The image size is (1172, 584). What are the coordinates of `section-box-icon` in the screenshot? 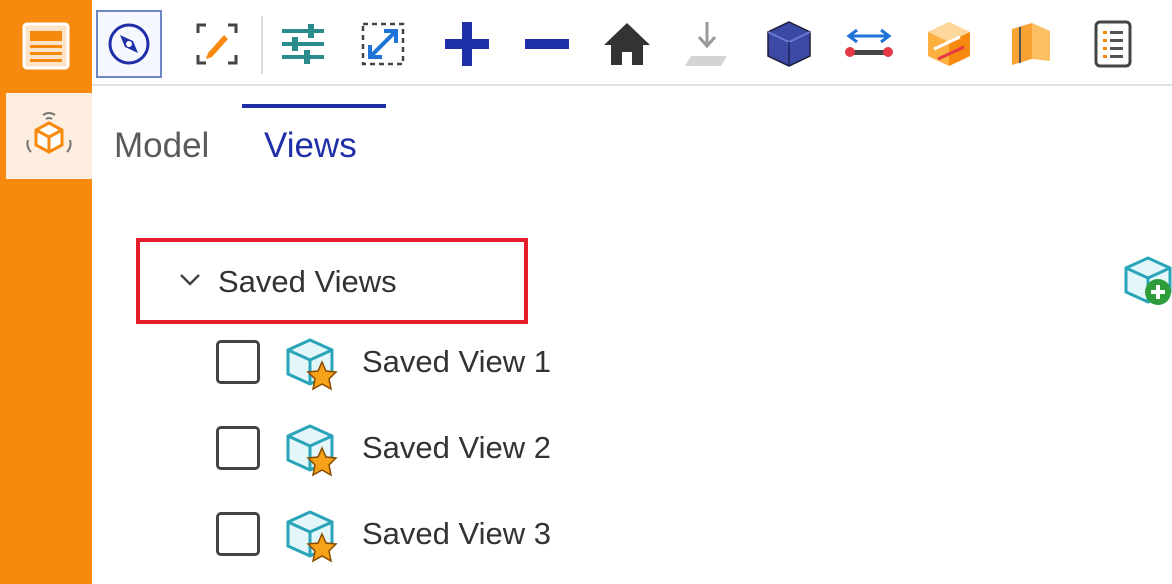 It's located at (949, 44).